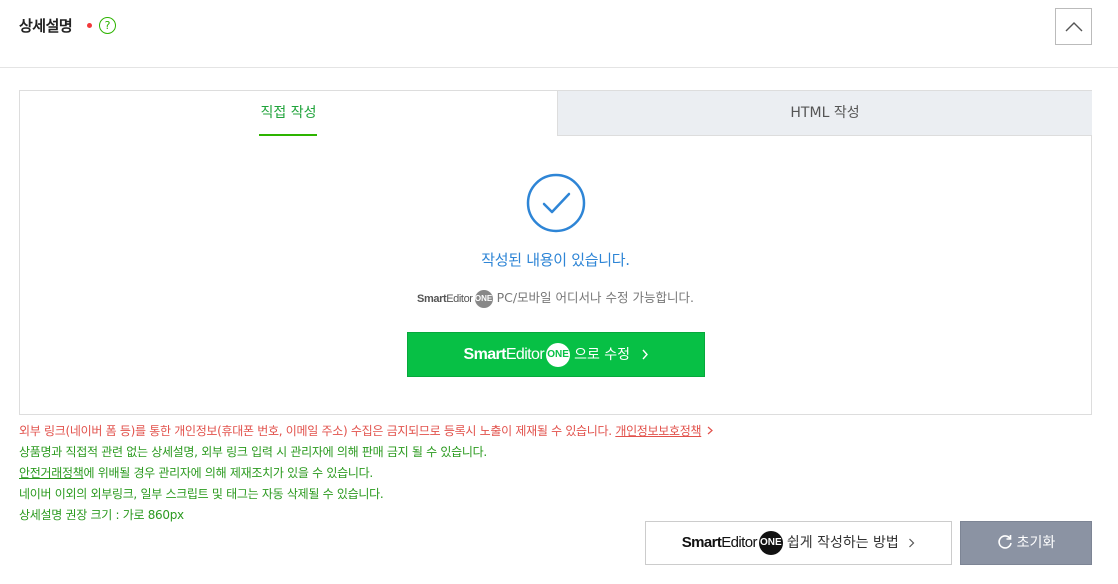  I want to click on tab-html-write-label: HTML 작성, so click(825, 113).